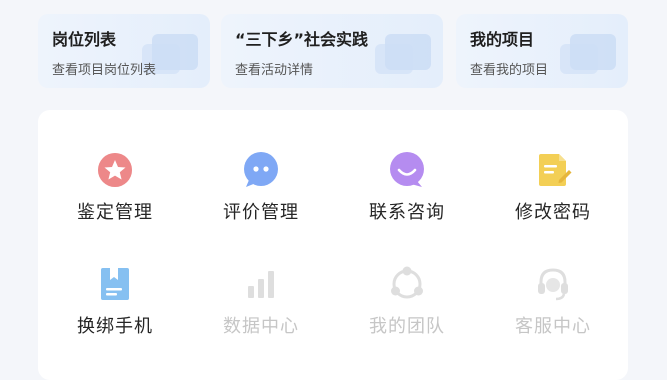 The width and height of the screenshot is (667, 380). Describe the element at coordinates (115, 212) in the screenshot. I see `menu-item-label: 鉴定管理` at that location.